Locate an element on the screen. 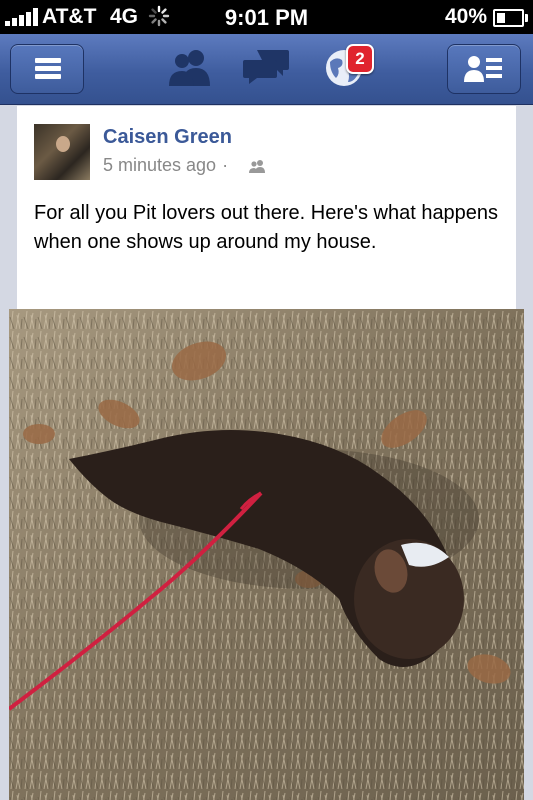 The width and height of the screenshot is (533, 800). status-bar: AT&T 4G 9:01 PM 40% is located at coordinates (266, 17).